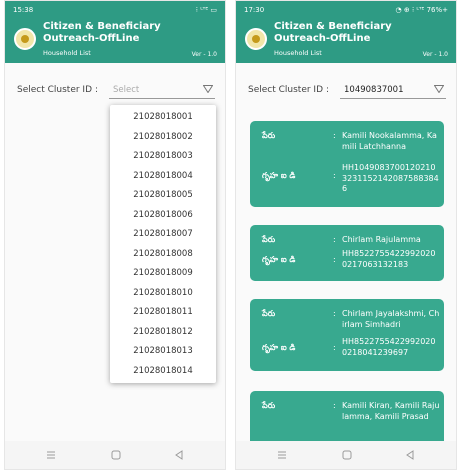 The height and width of the screenshot is (470, 460). I want to click on cluster-option: 21028018004, so click(163, 177).